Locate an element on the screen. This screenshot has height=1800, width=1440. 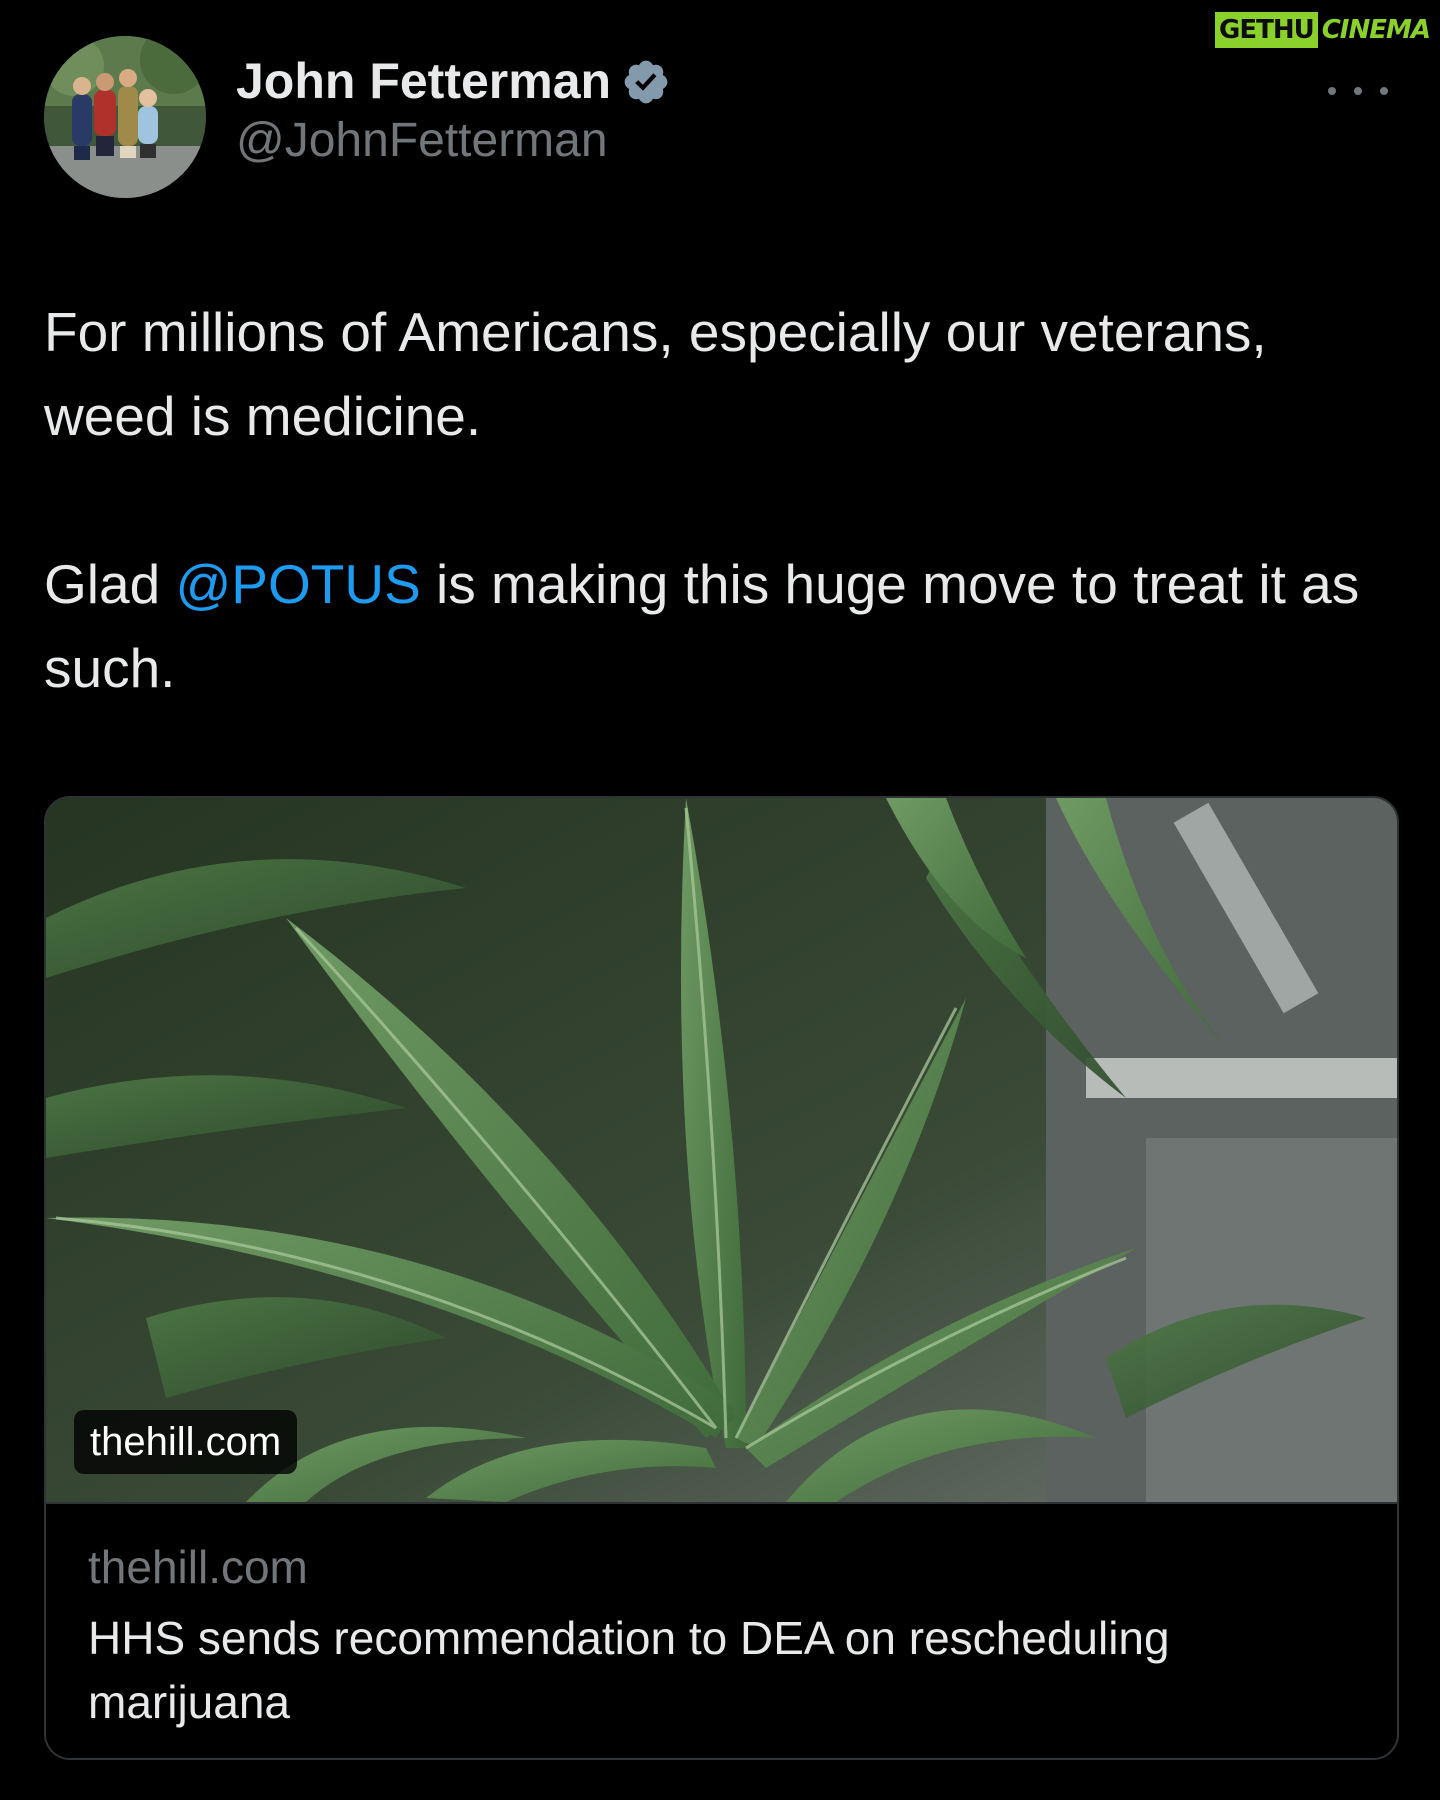
author-names: John Fetterman @JohnFetterman is located at coordinates (453, 111).